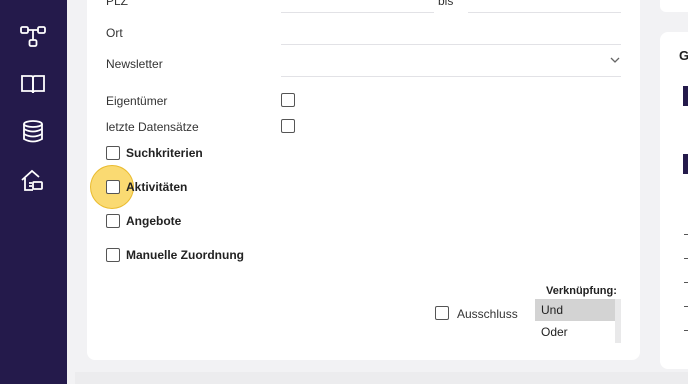 Image resolution: width=688 pixels, height=384 pixels. What do you see at coordinates (156, 187) in the screenshot?
I see `aktivitaeten-label: Aktivitäten` at bounding box center [156, 187].